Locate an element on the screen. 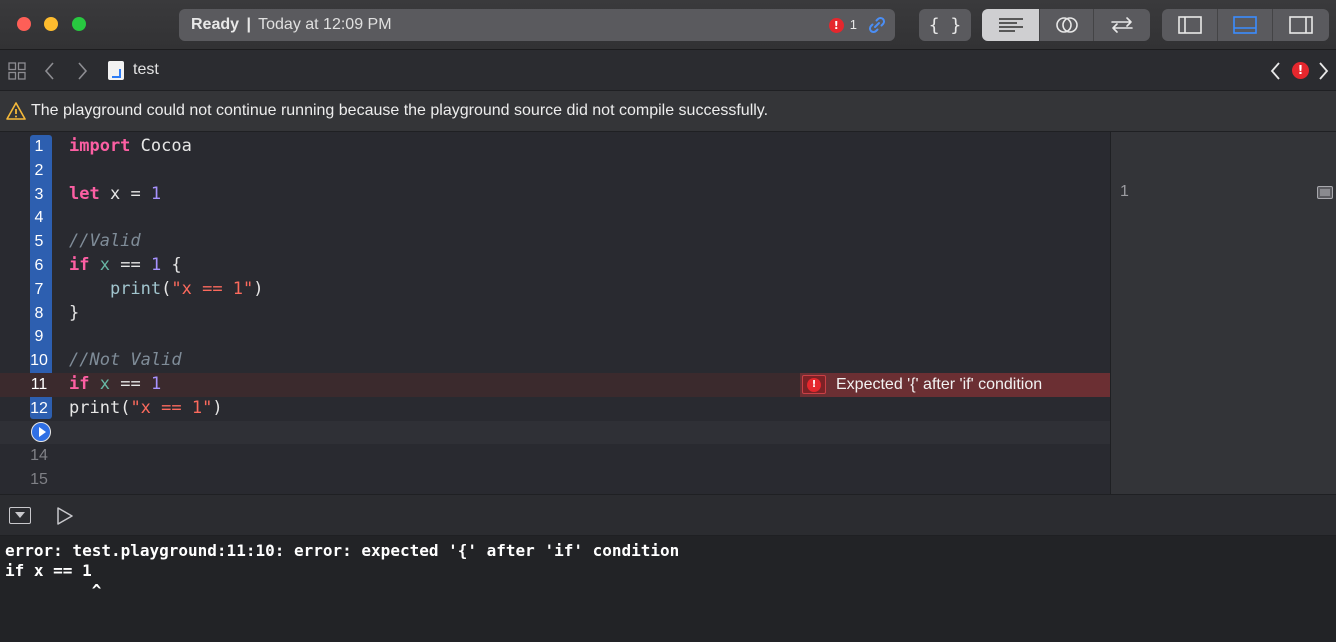 The image size is (1336, 642). line-number: 3 is located at coordinates (39, 195).